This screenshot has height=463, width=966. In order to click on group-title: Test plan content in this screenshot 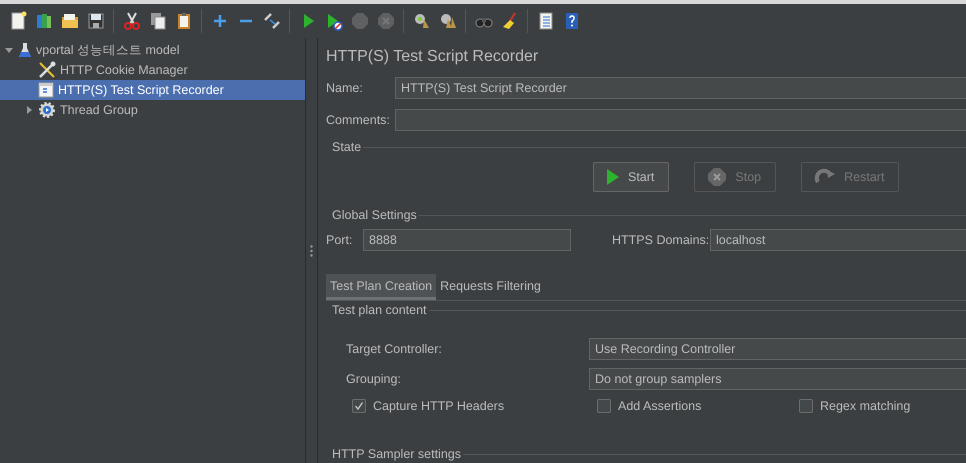, I will do `click(379, 310)`.